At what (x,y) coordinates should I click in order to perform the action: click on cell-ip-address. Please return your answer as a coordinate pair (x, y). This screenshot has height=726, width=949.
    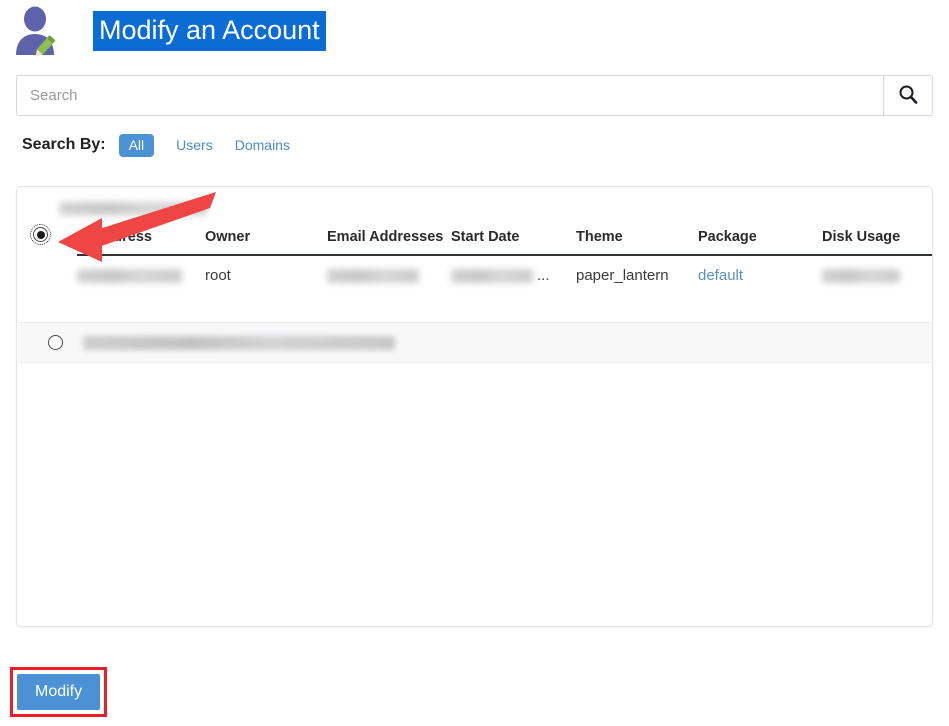
    Looking at the image, I should click on (141, 275).